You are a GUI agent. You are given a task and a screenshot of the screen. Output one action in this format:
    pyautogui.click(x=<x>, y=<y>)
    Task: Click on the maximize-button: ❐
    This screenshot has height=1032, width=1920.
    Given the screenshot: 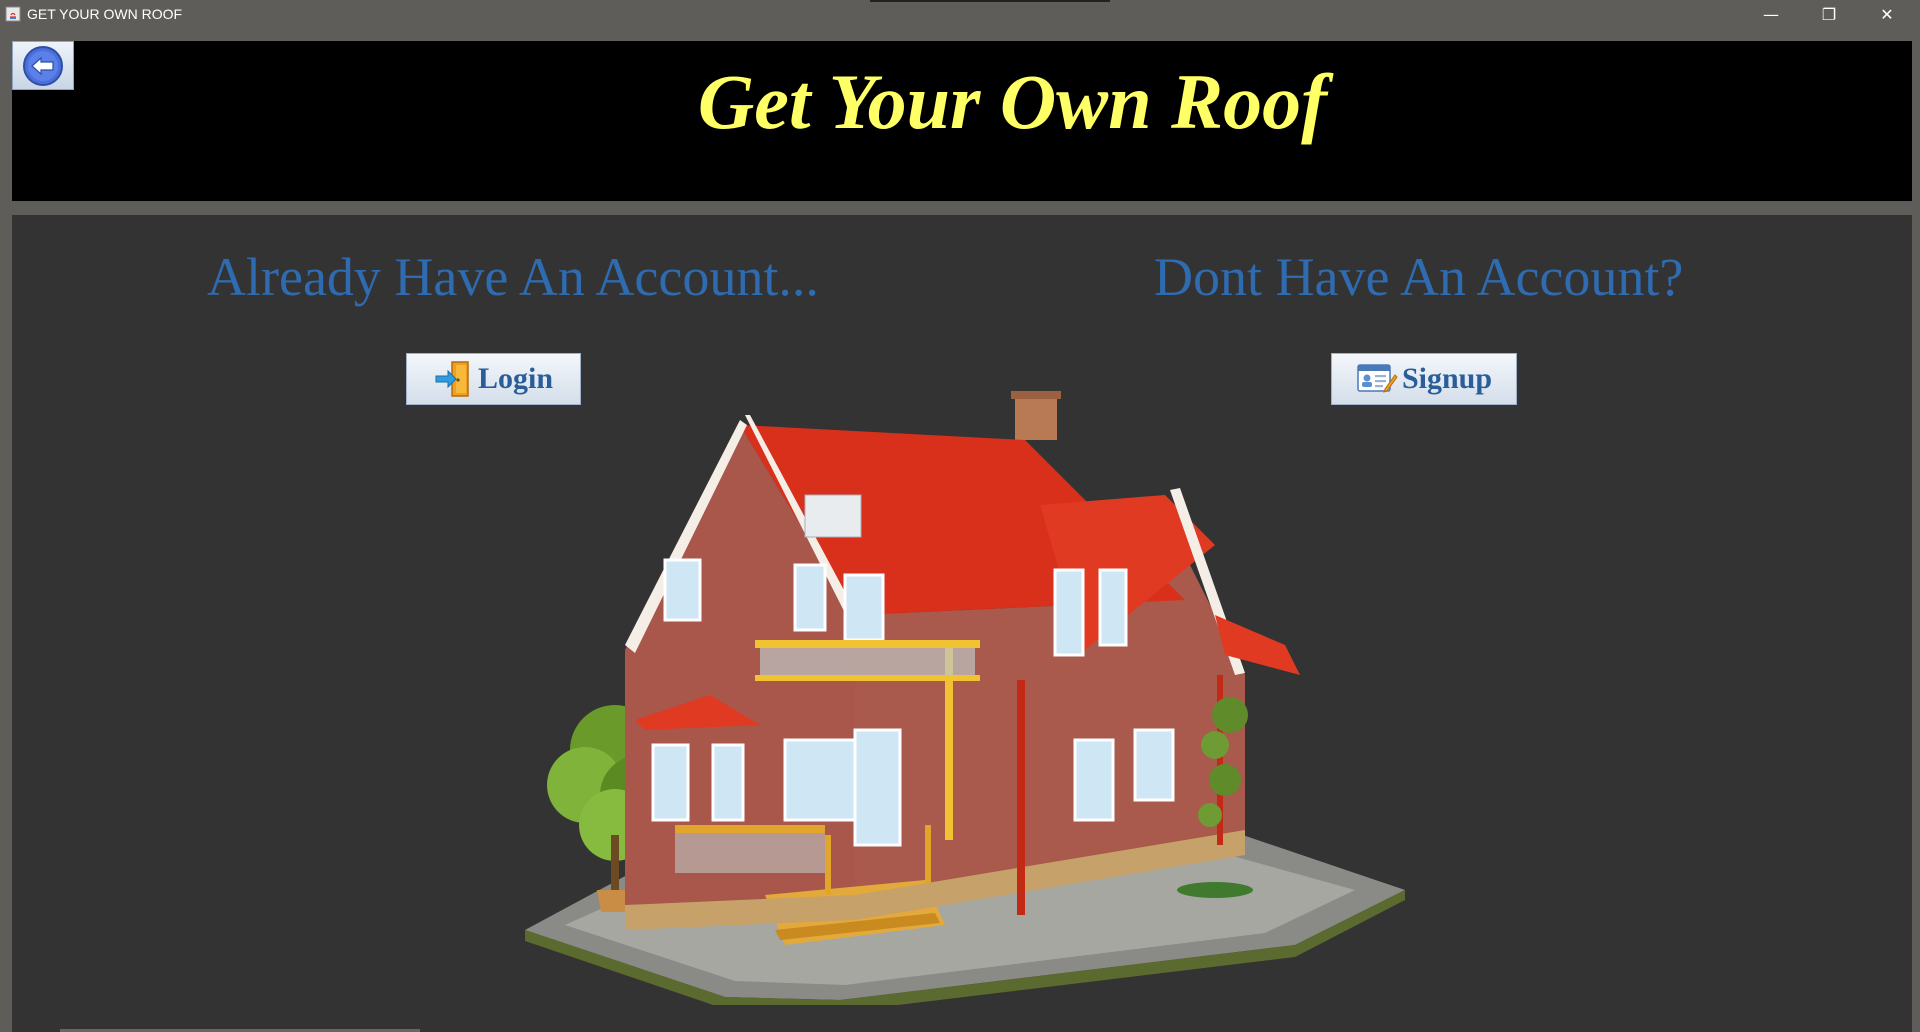 What is the action you would take?
    pyautogui.click(x=1829, y=14)
    